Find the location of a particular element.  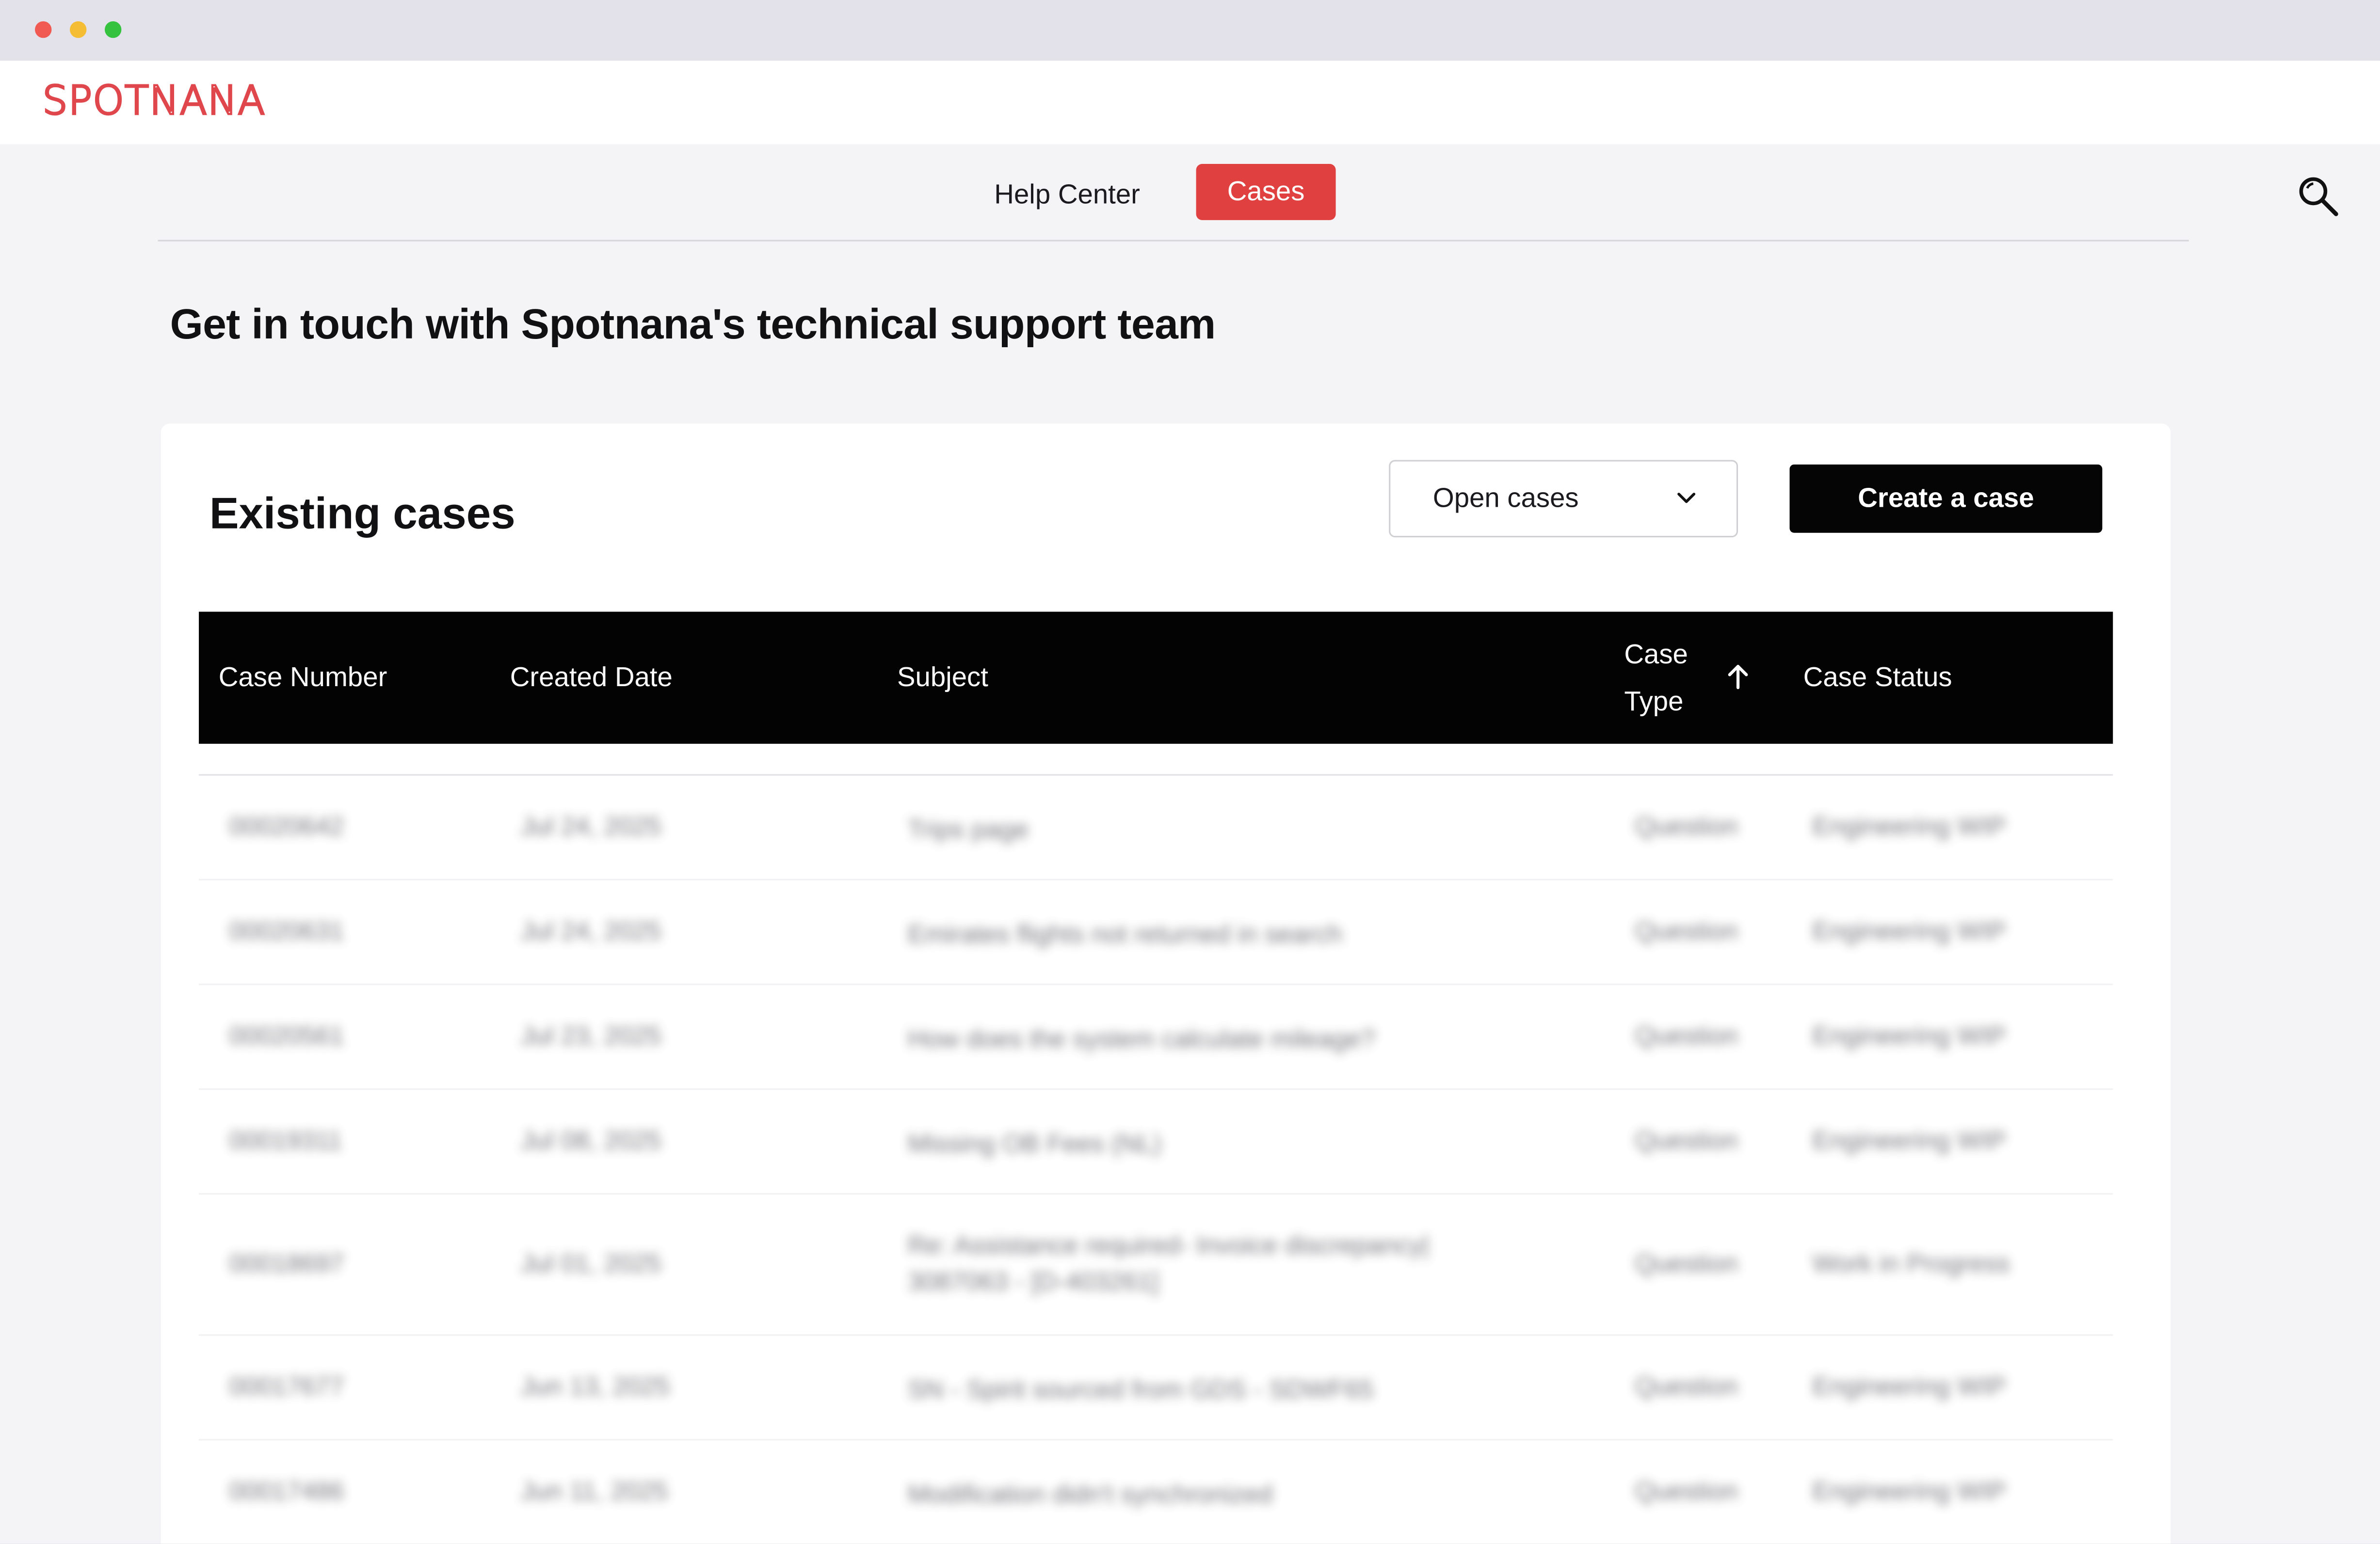

table-cell-date: Jul 08, 2025 is located at coordinates (590, 1141).